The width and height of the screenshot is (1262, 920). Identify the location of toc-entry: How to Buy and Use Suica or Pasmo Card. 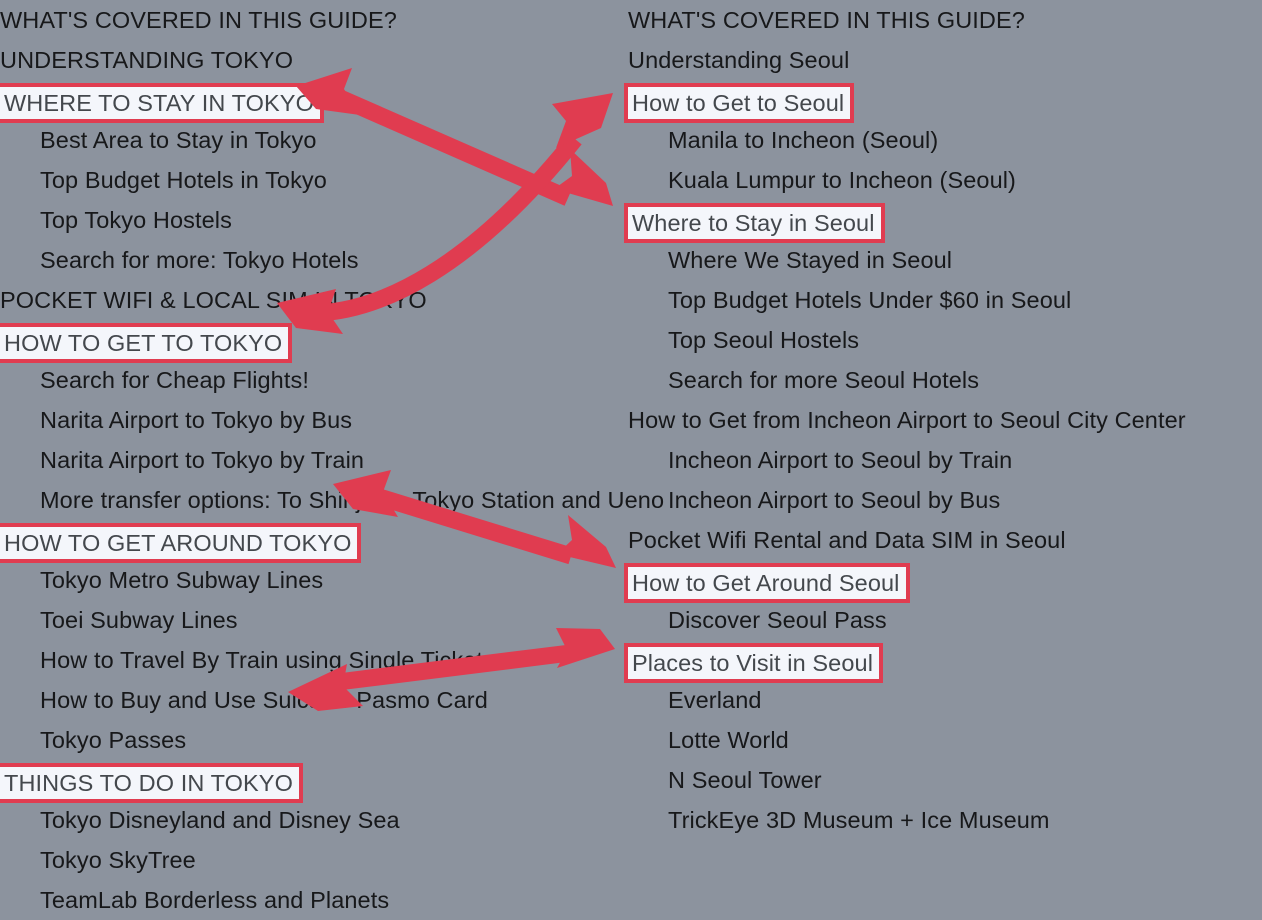
(312, 700).